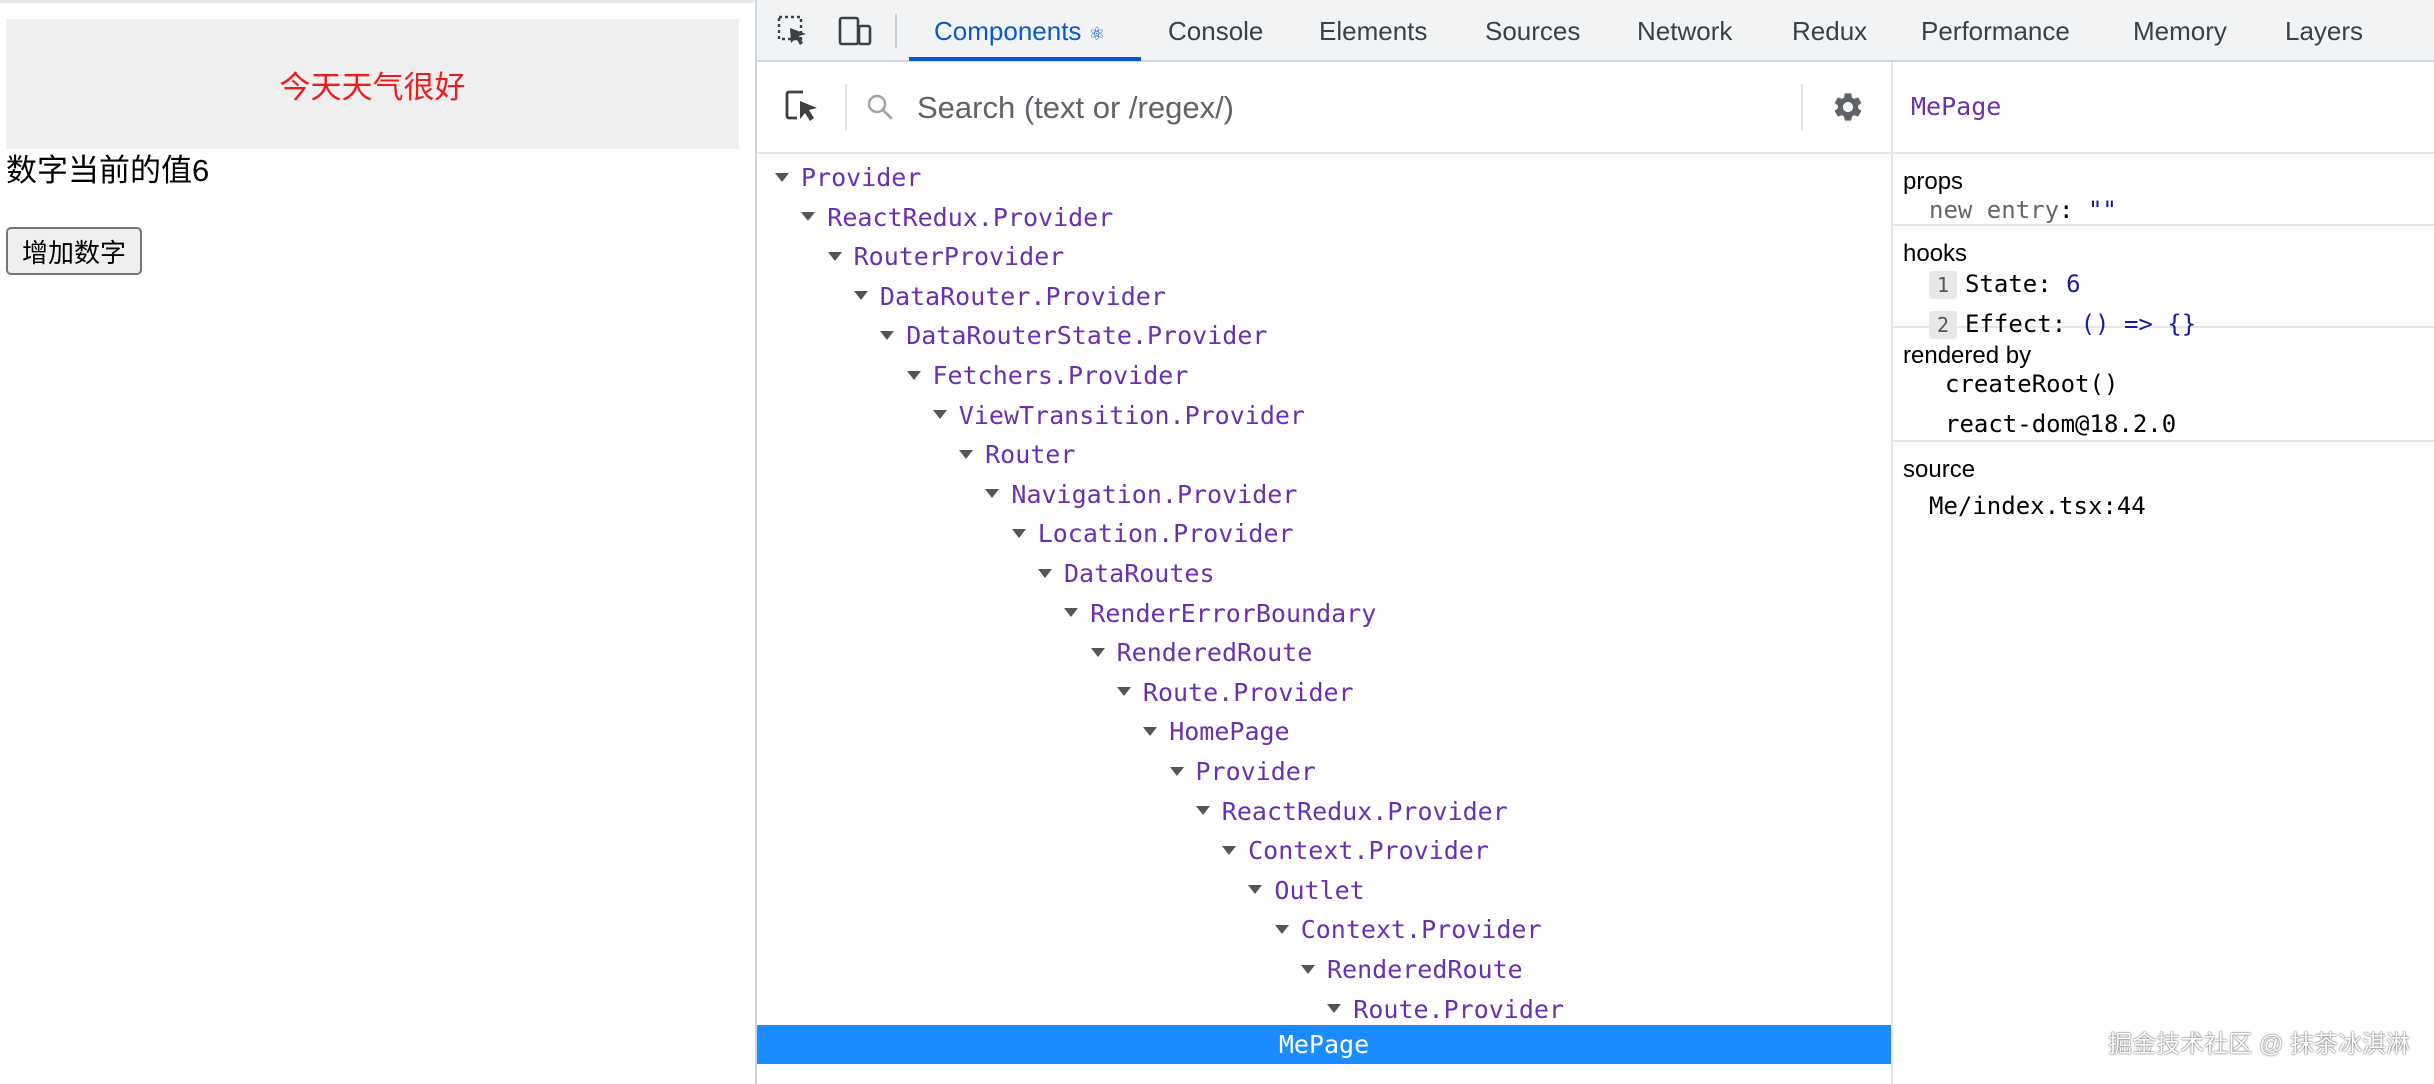 This screenshot has width=2434, height=1084. What do you see at coordinates (372, 84) in the screenshot?
I see `weather-banner: 今天天气很好` at bounding box center [372, 84].